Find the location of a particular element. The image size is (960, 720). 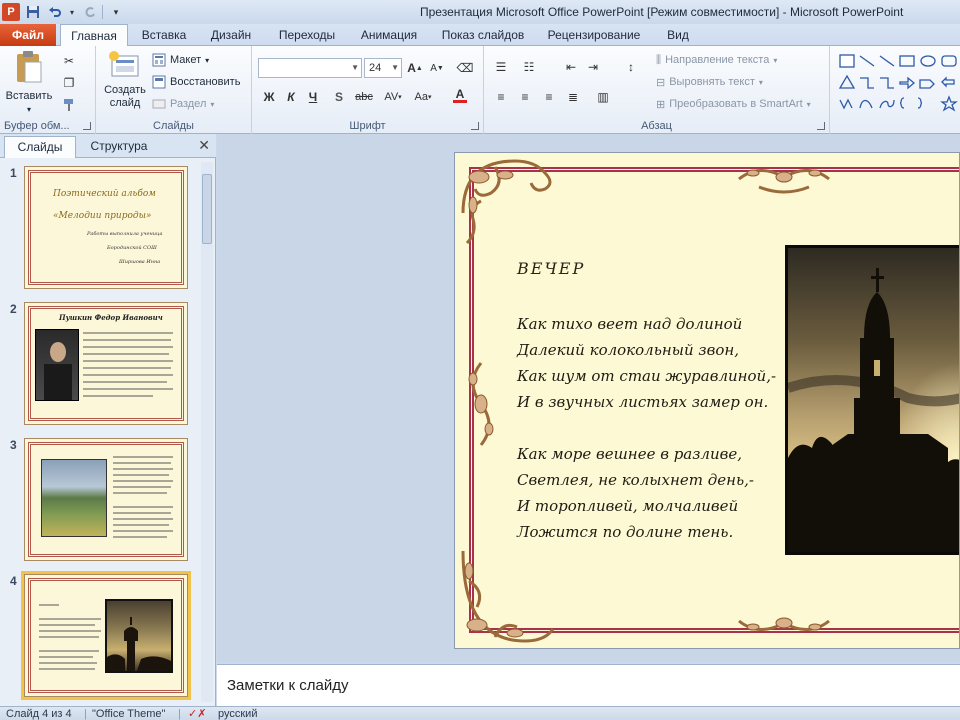

redo-icon is located at coordinates (89, 12).